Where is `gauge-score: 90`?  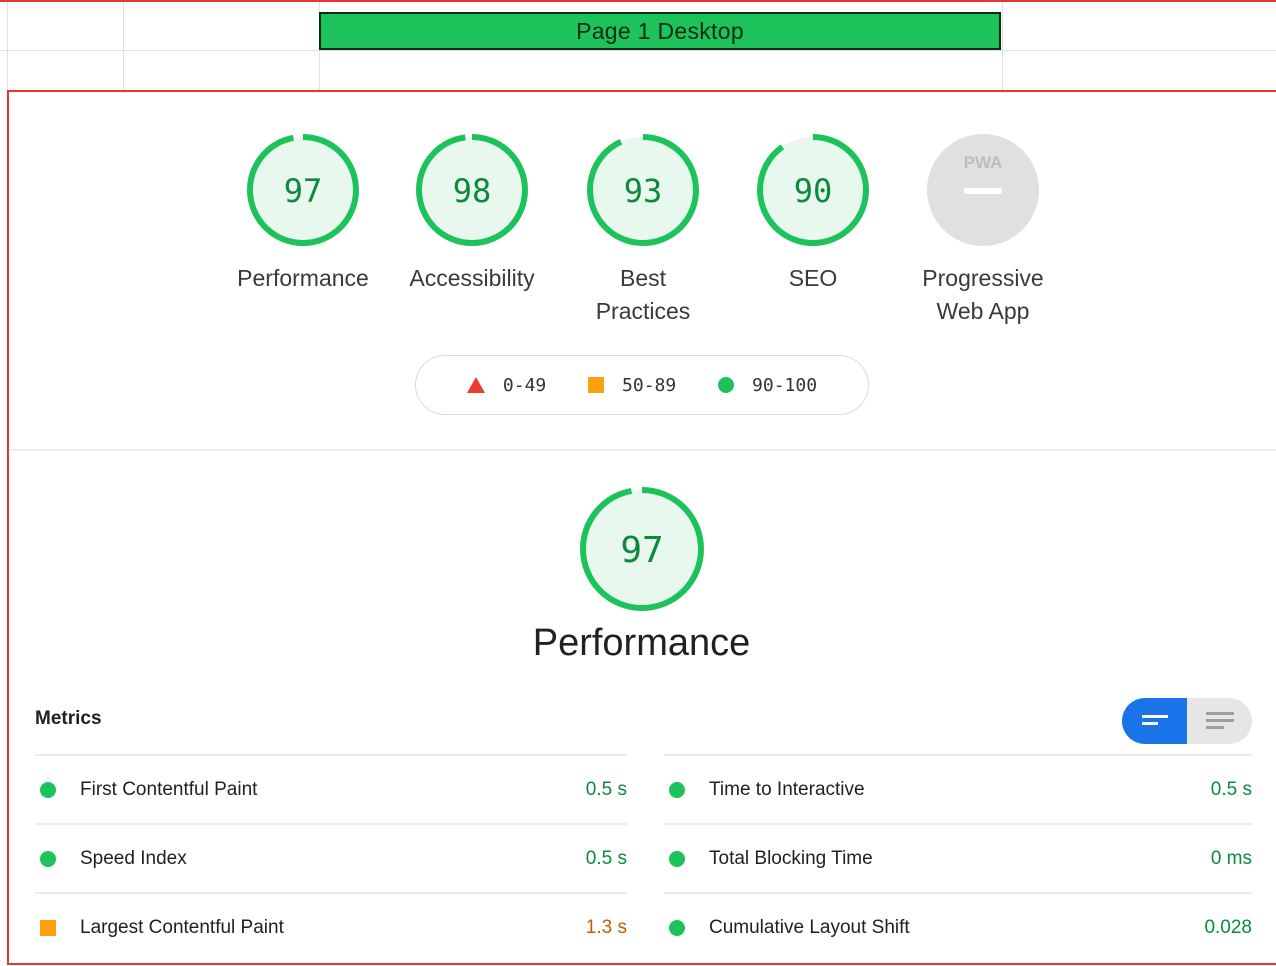
gauge-score: 90 is located at coordinates (813, 191).